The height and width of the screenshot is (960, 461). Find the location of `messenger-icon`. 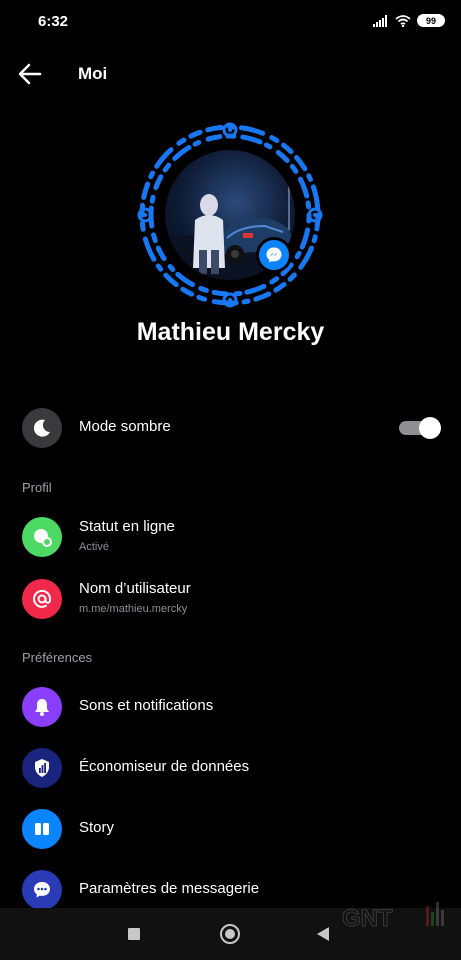

messenger-icon is located at coordinates (274, 255).